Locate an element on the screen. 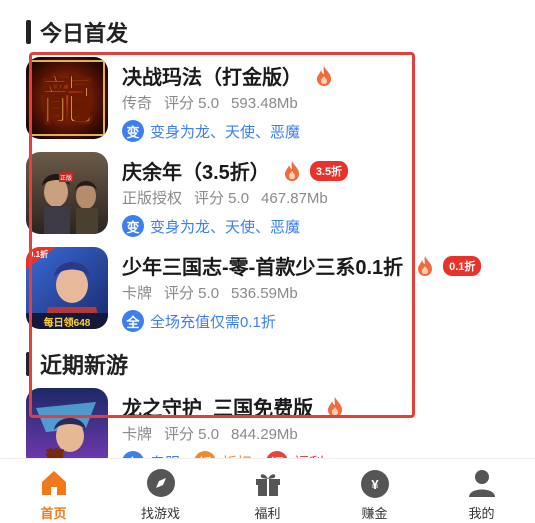  money-bag-icon: ¥ is located at coordinates (374, 484).